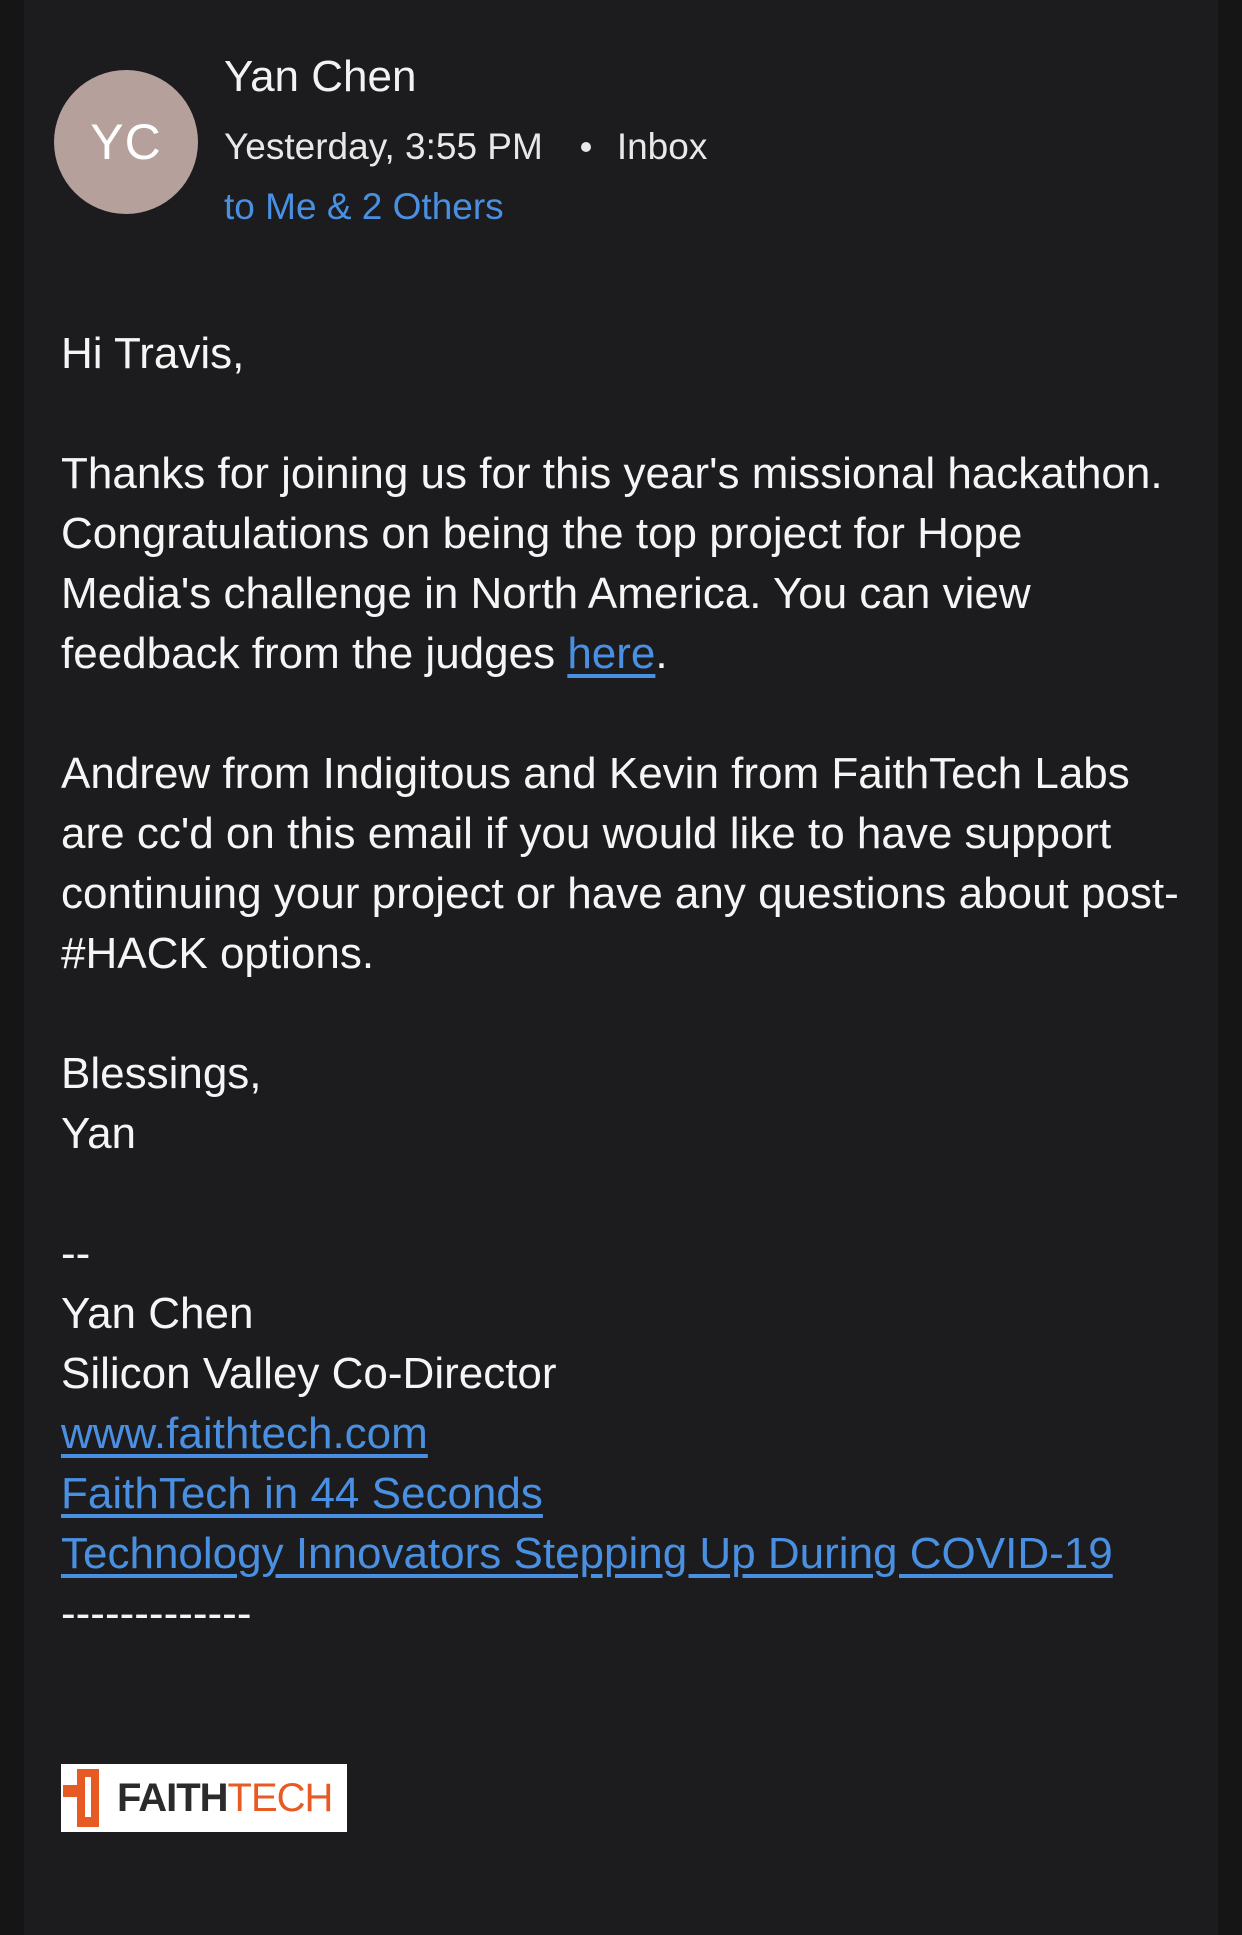 This screenshot has height=1935, width=1242. I want to click on email-meta: Yesterday, 3:55 PM Inbox, so click(465, 147).